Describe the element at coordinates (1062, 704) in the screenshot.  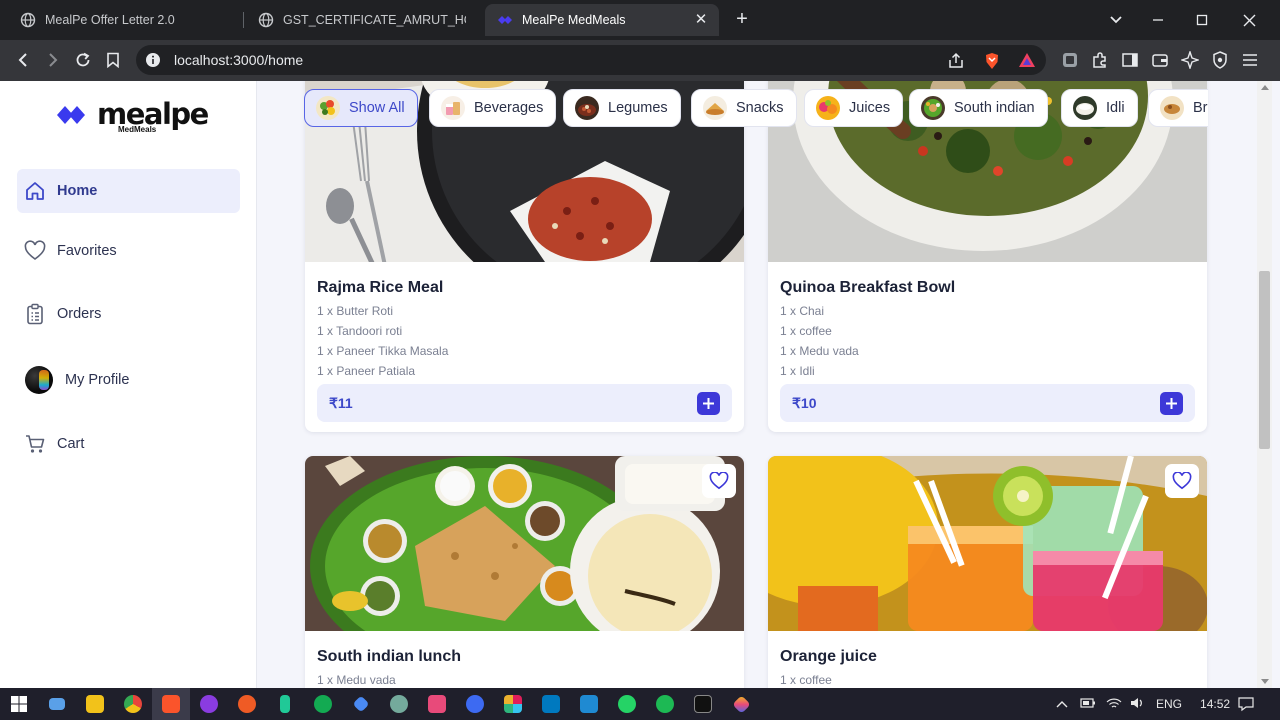
I see `chevron-up-icon` at that location.